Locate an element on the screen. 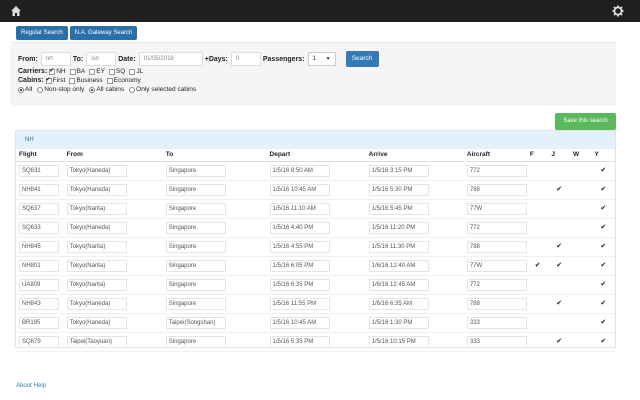  col-depart: Depart is located at coordinates (316, 155).